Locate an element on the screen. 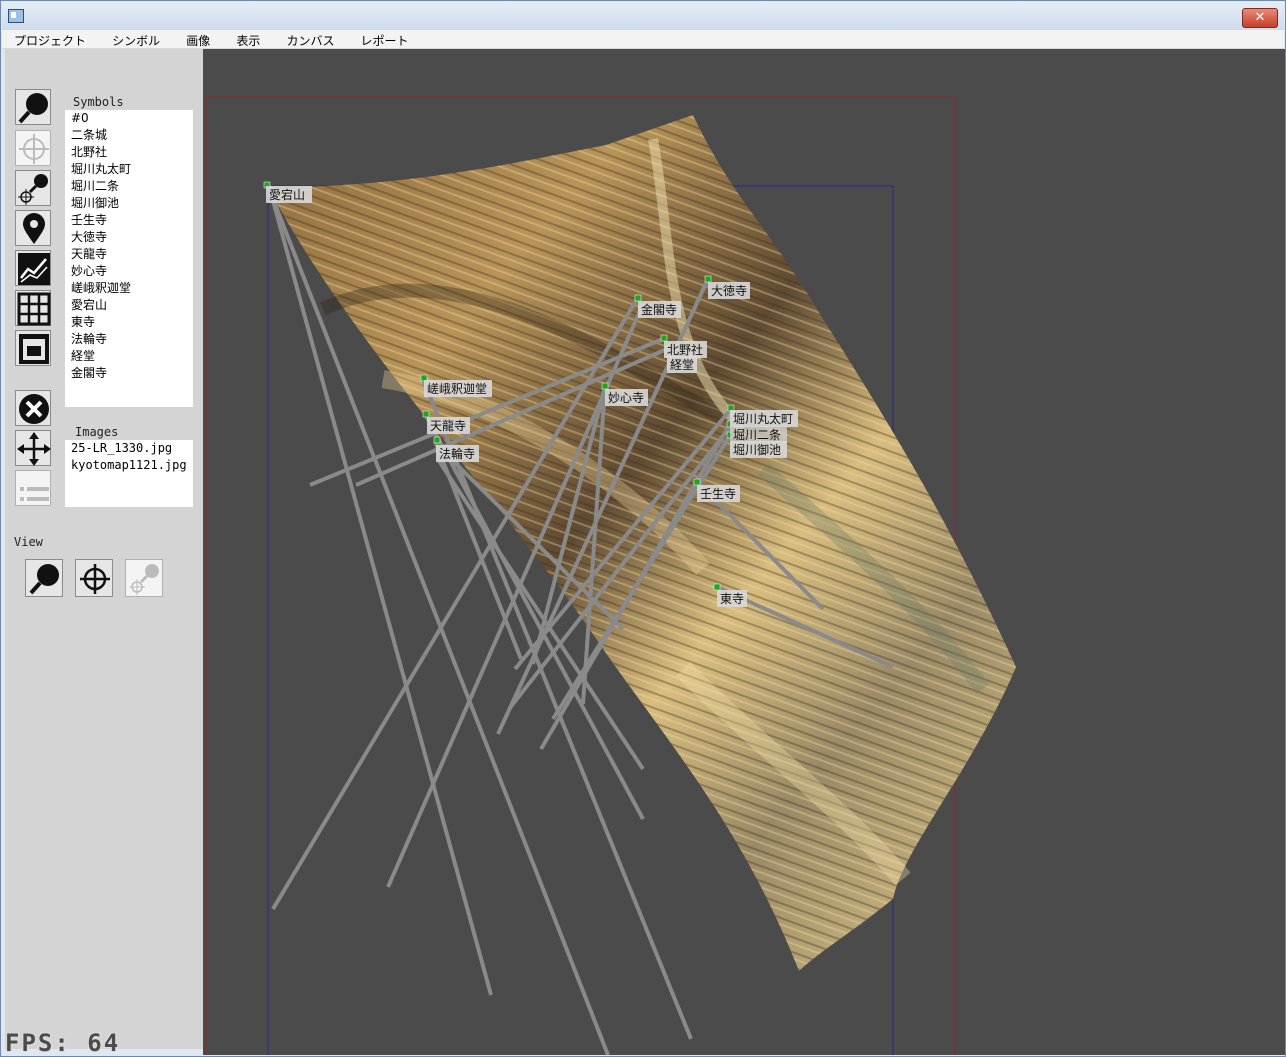 This screenshot has width=1286, height=1057. menu-report: レポート is located at coordinates (383, 41).